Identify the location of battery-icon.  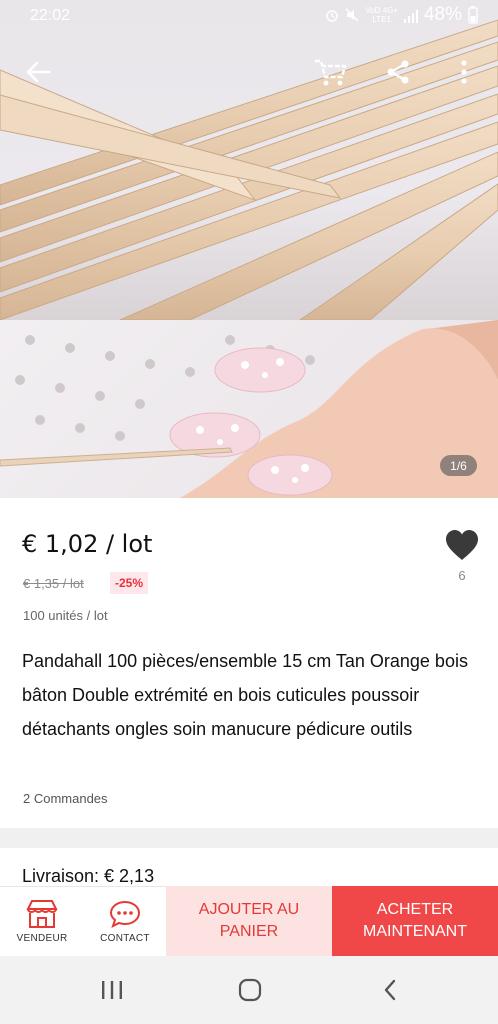
(473, 15).